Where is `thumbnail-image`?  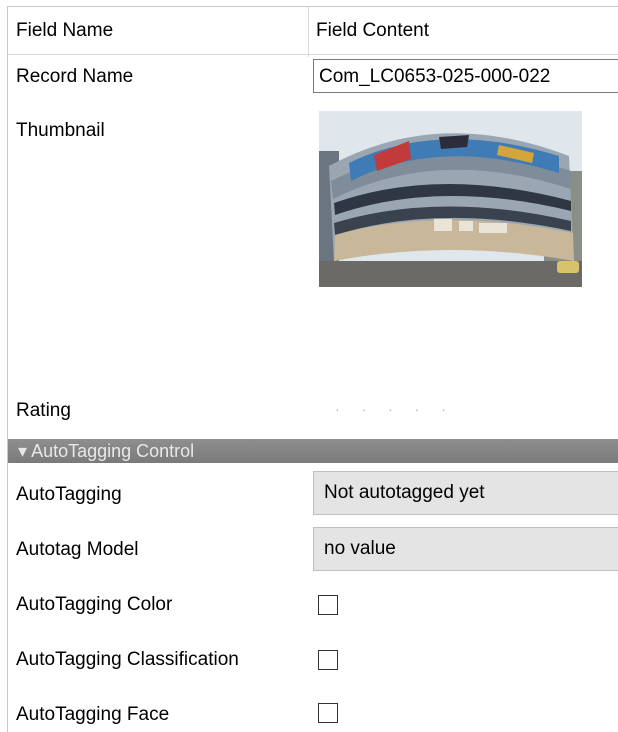
thumbnail-image is located at coordinates (450, 199).